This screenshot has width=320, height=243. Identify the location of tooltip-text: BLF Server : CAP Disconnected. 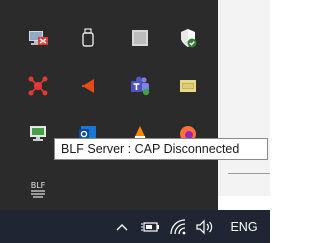
(150, 149).